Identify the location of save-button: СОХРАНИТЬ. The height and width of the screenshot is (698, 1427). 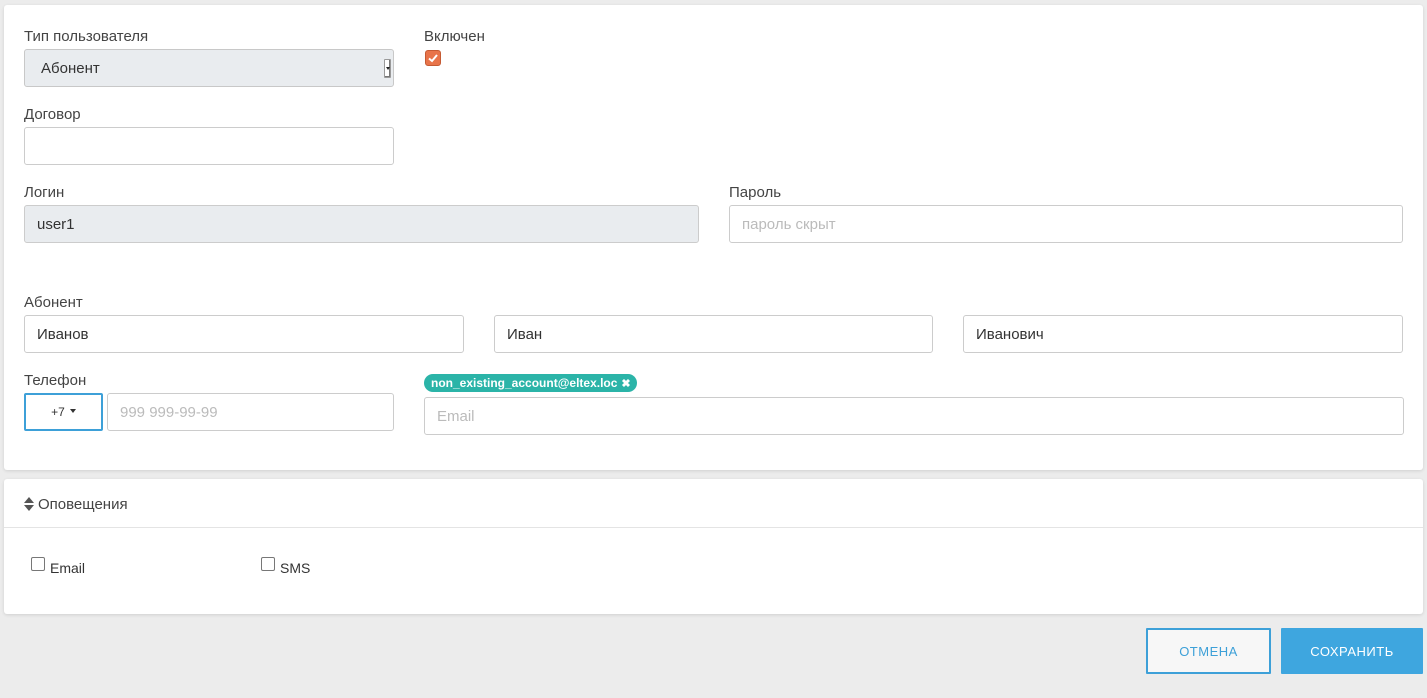
(1352, 651).